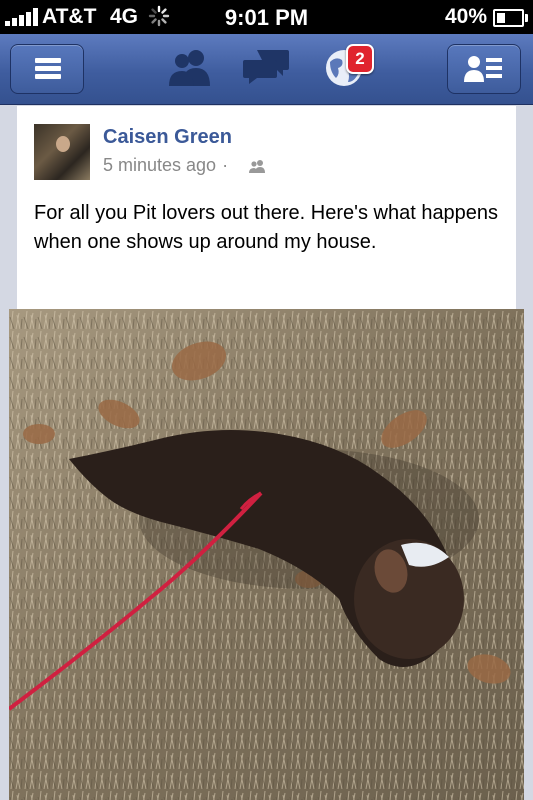  What do you see at coordinates (48, 60) in the screenshot?
I see `menu-icon` at bounding box center [48, 60].